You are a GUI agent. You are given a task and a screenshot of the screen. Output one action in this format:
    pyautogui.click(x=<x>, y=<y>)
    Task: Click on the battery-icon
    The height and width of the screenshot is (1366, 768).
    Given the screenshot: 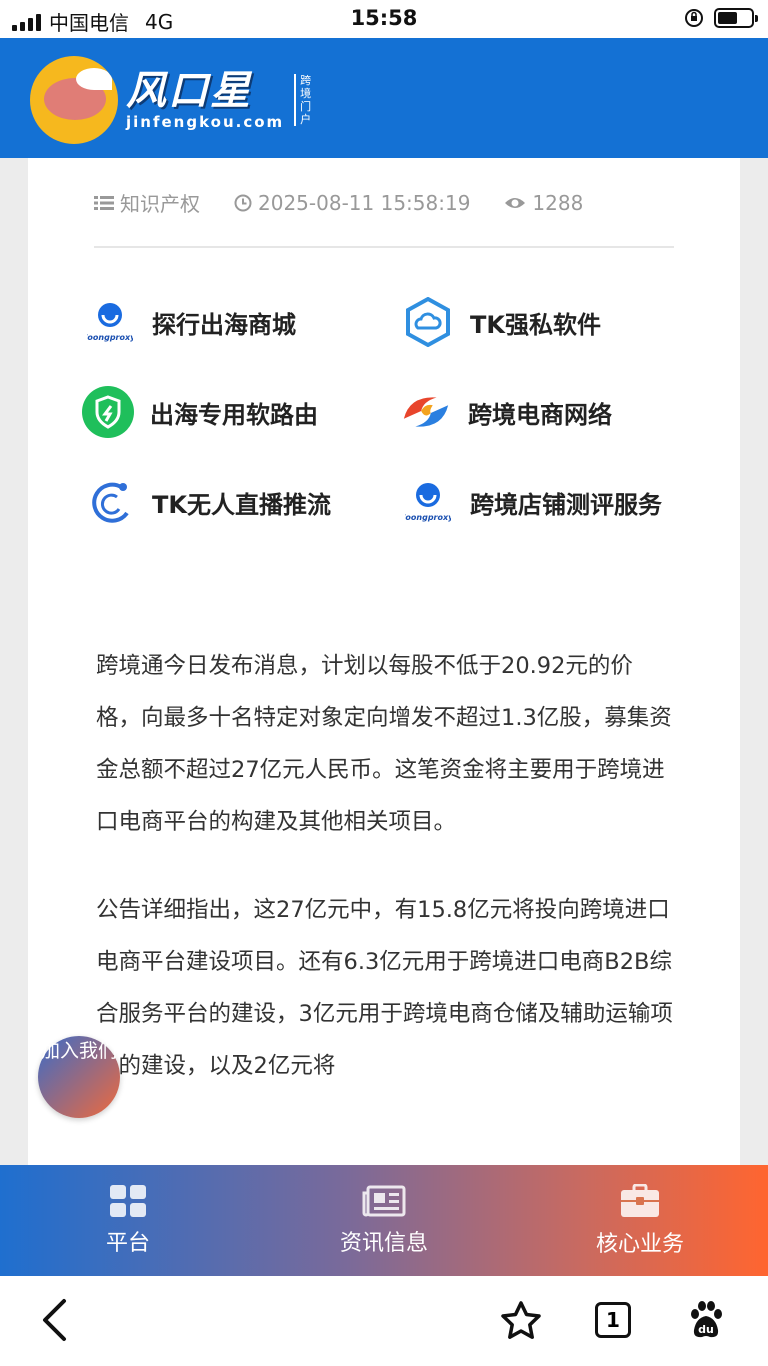 What is the action you would take?
    pyautogui.click(x=736, y=18)
    